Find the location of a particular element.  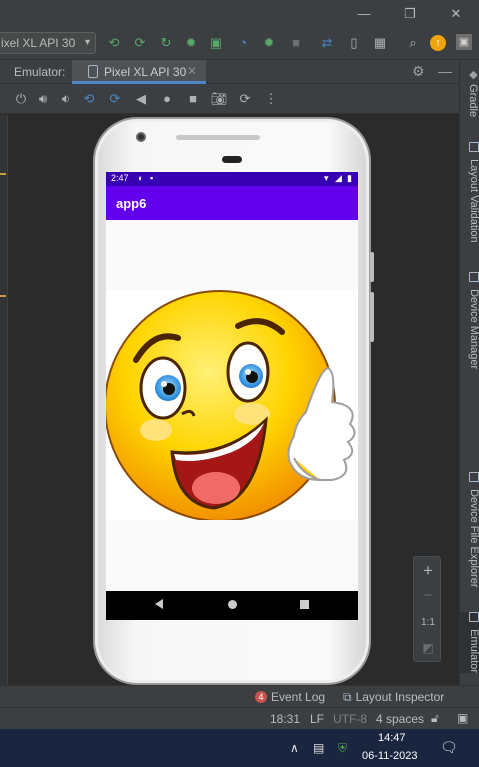

battery-icon: ▮ is located at coordinates (349, 178).